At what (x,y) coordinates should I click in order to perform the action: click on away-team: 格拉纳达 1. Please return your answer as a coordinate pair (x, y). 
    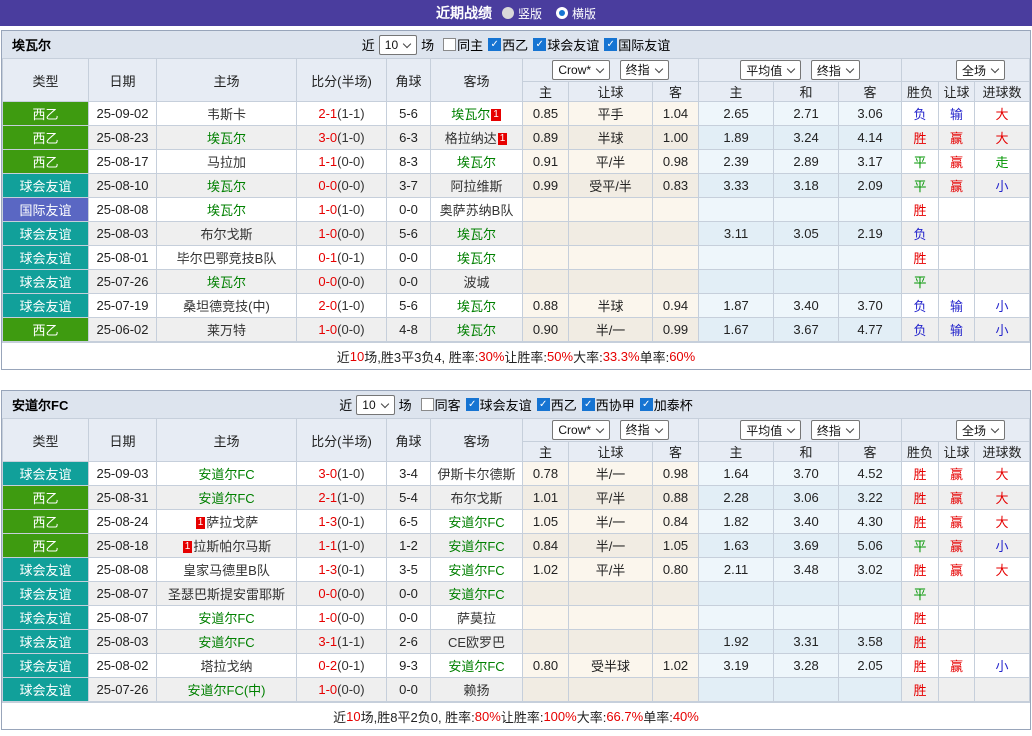
    Looking at the image, I should click on (476, 137).